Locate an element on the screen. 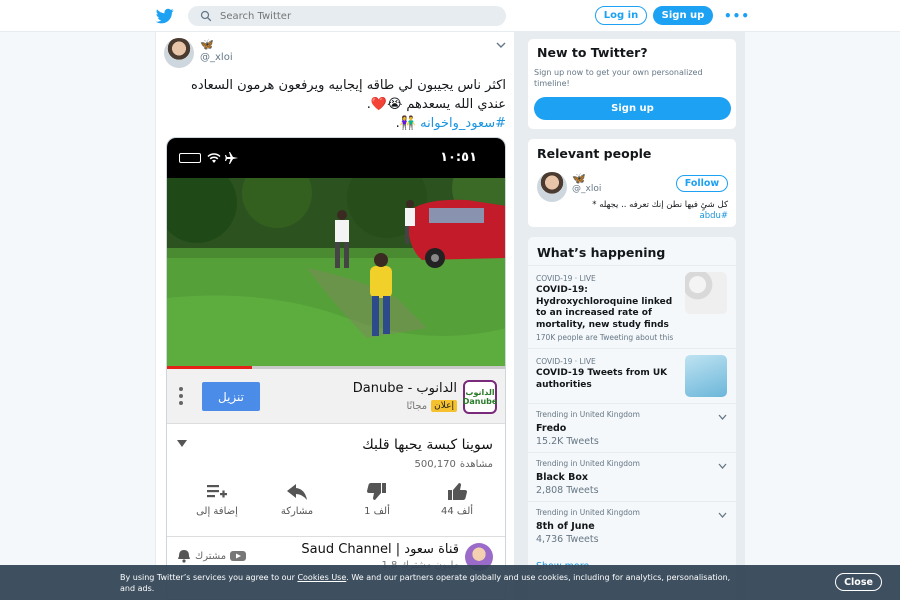 Image resolution: width=900 pixels, height=600 pixels. subscribed-status: مشترك is located at coordinates (212, 556).